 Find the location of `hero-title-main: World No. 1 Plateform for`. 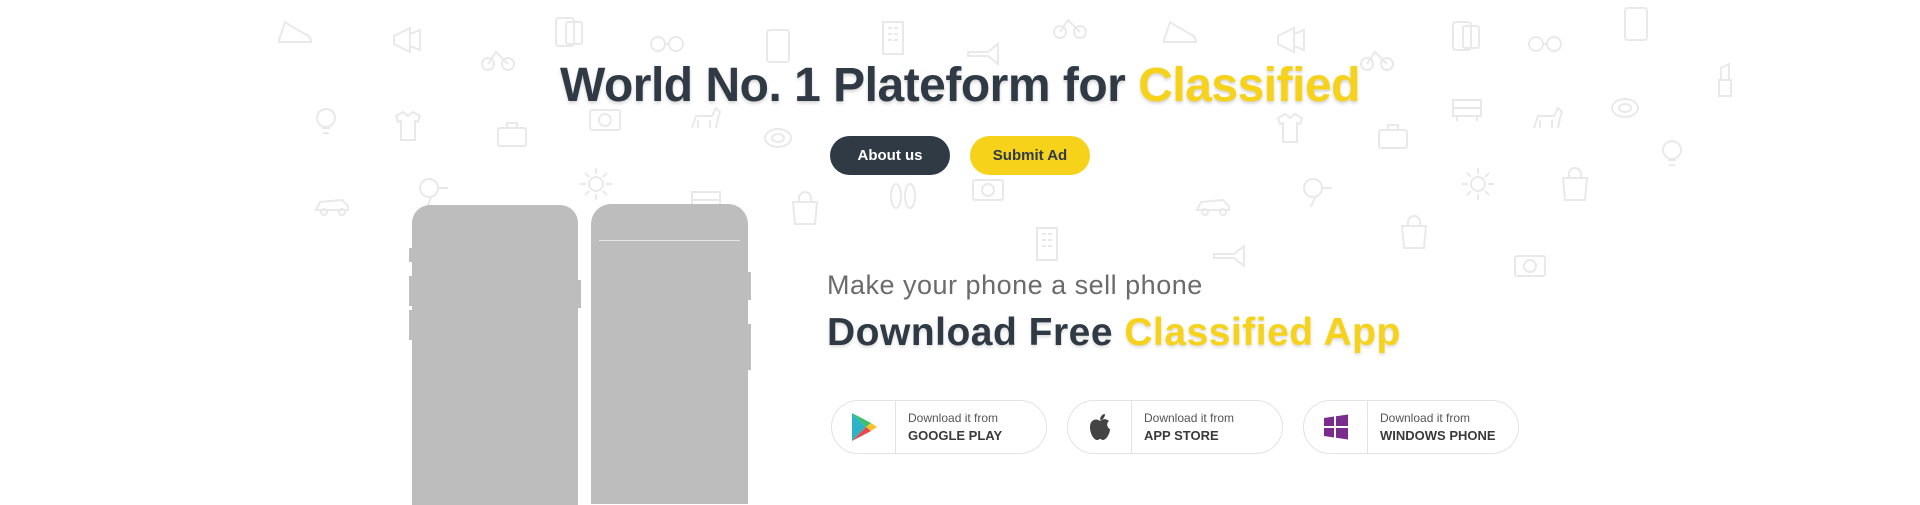

hero-title-main: World No. 1 Plateform for is located at coordinates (849, 85).